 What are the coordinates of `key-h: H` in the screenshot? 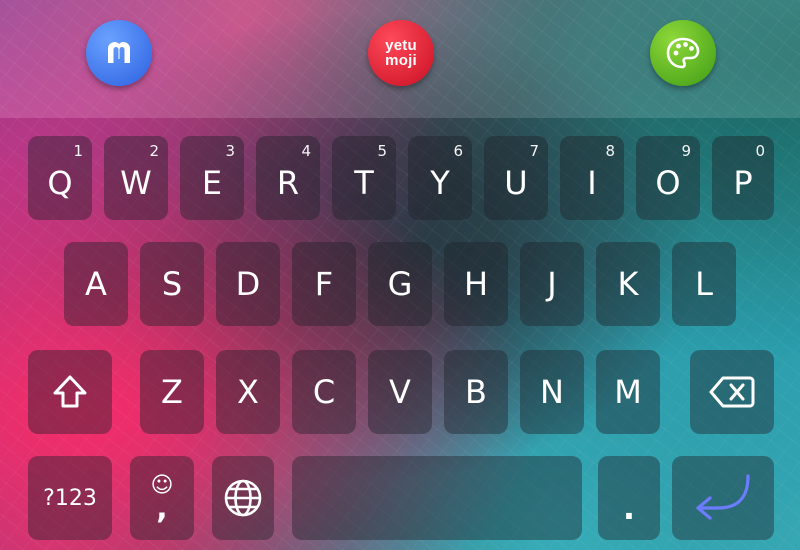 It's located at (476, 284).